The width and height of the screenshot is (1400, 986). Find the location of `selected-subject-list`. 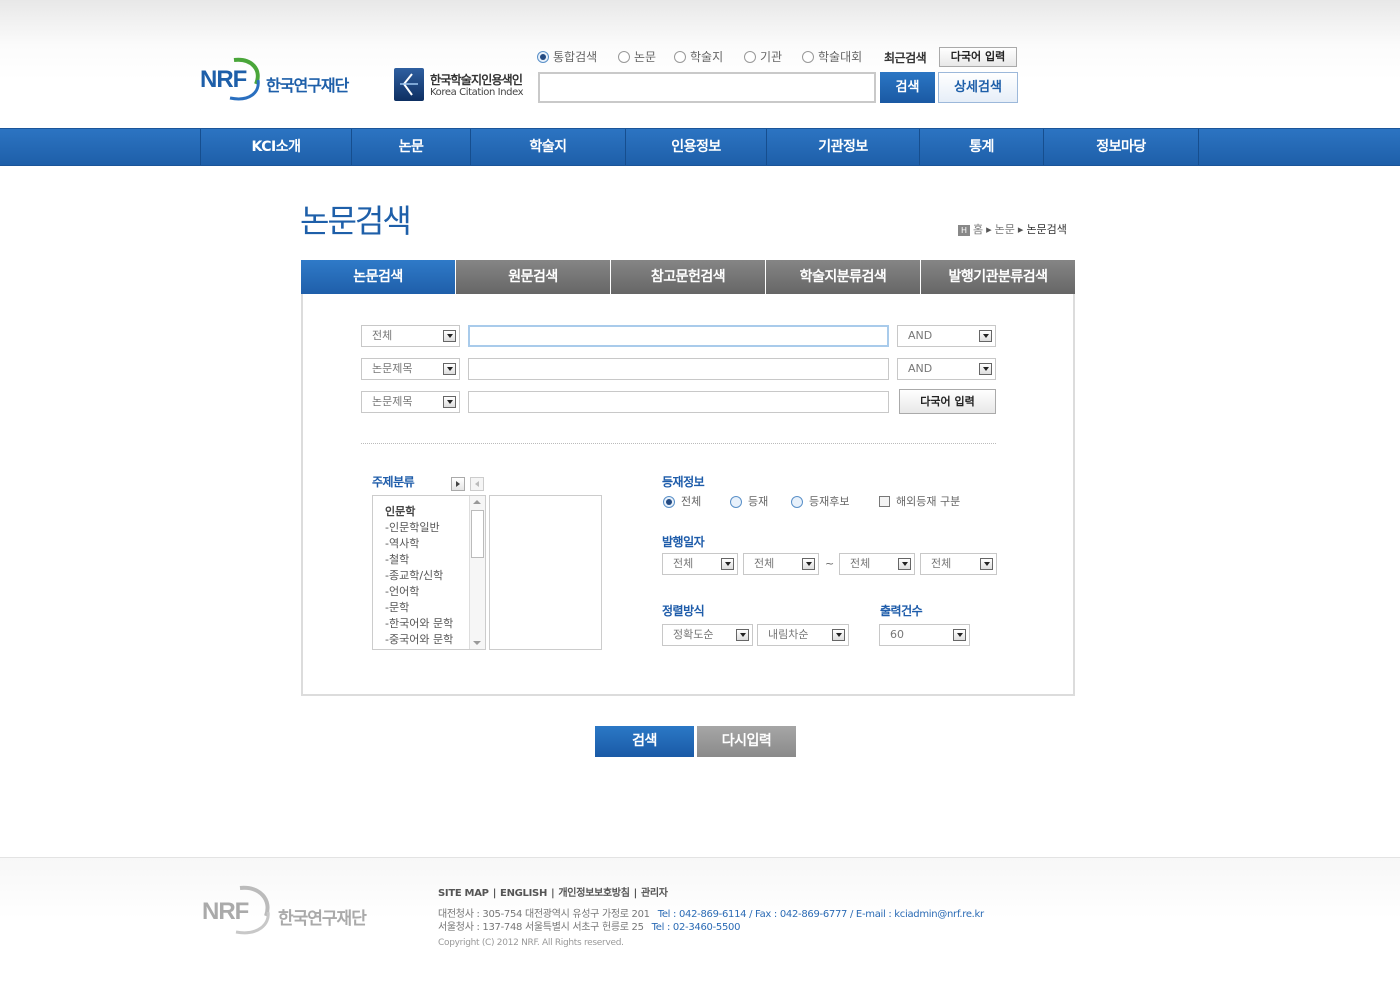

selected-subject-list is located at coordinates (545, 572).